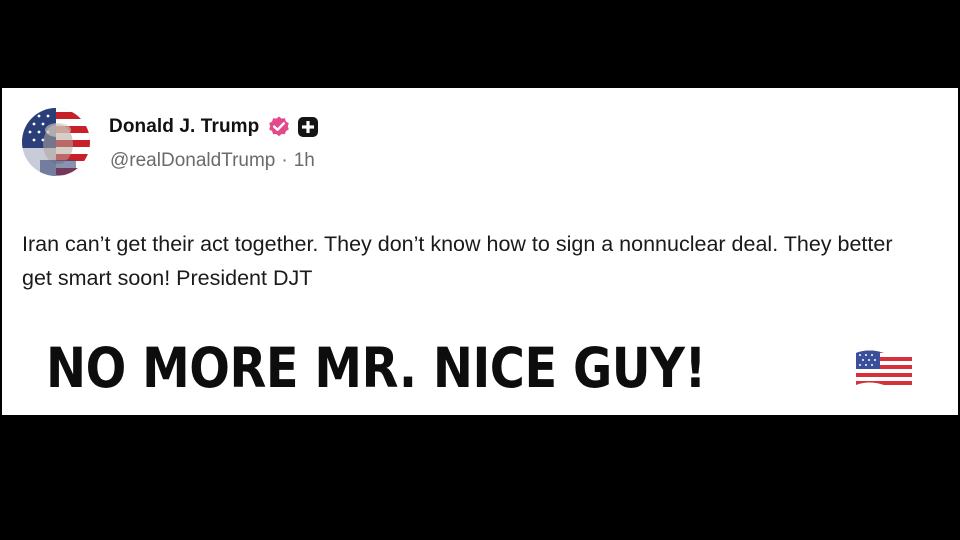 This screenshot has width=960, height=540. I want to click on post-shout-text: NO MORE MR. NICE GUY!, so click(376, 368).